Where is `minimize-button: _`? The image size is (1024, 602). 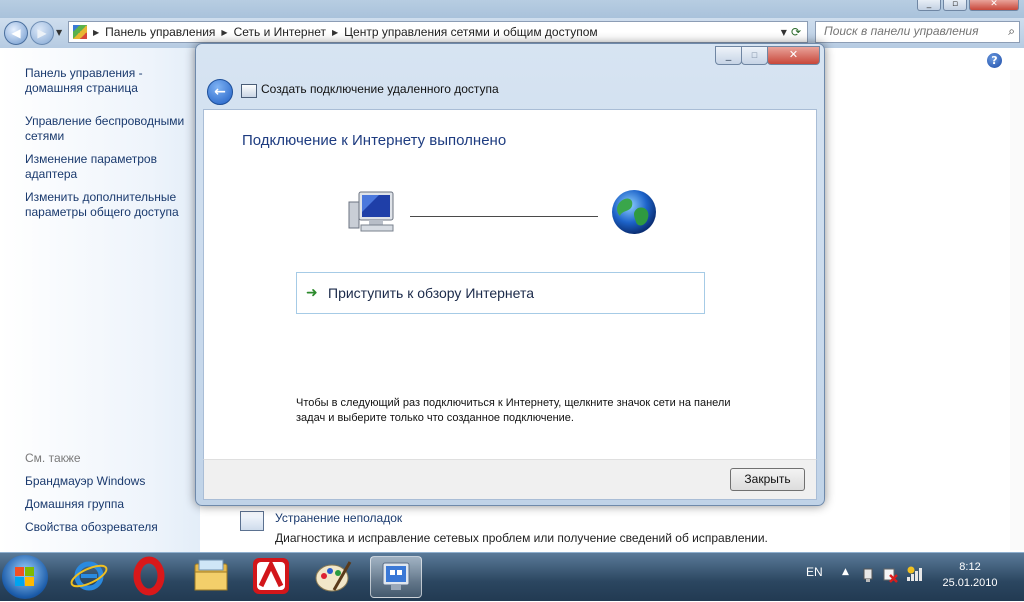 minimize-button: _ is located at coordinates (929, 5).